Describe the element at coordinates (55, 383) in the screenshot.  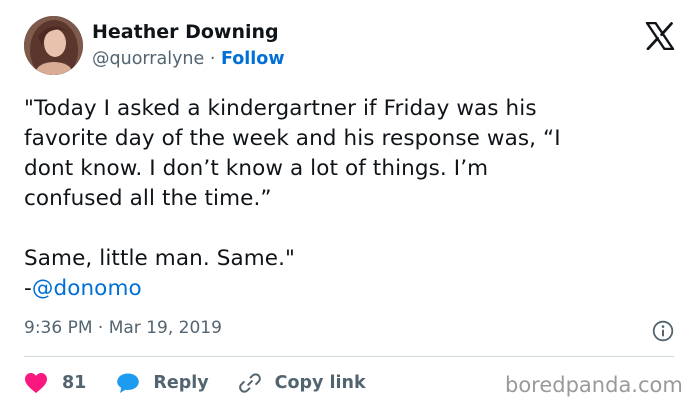
I see `like-button: 81` at that location.